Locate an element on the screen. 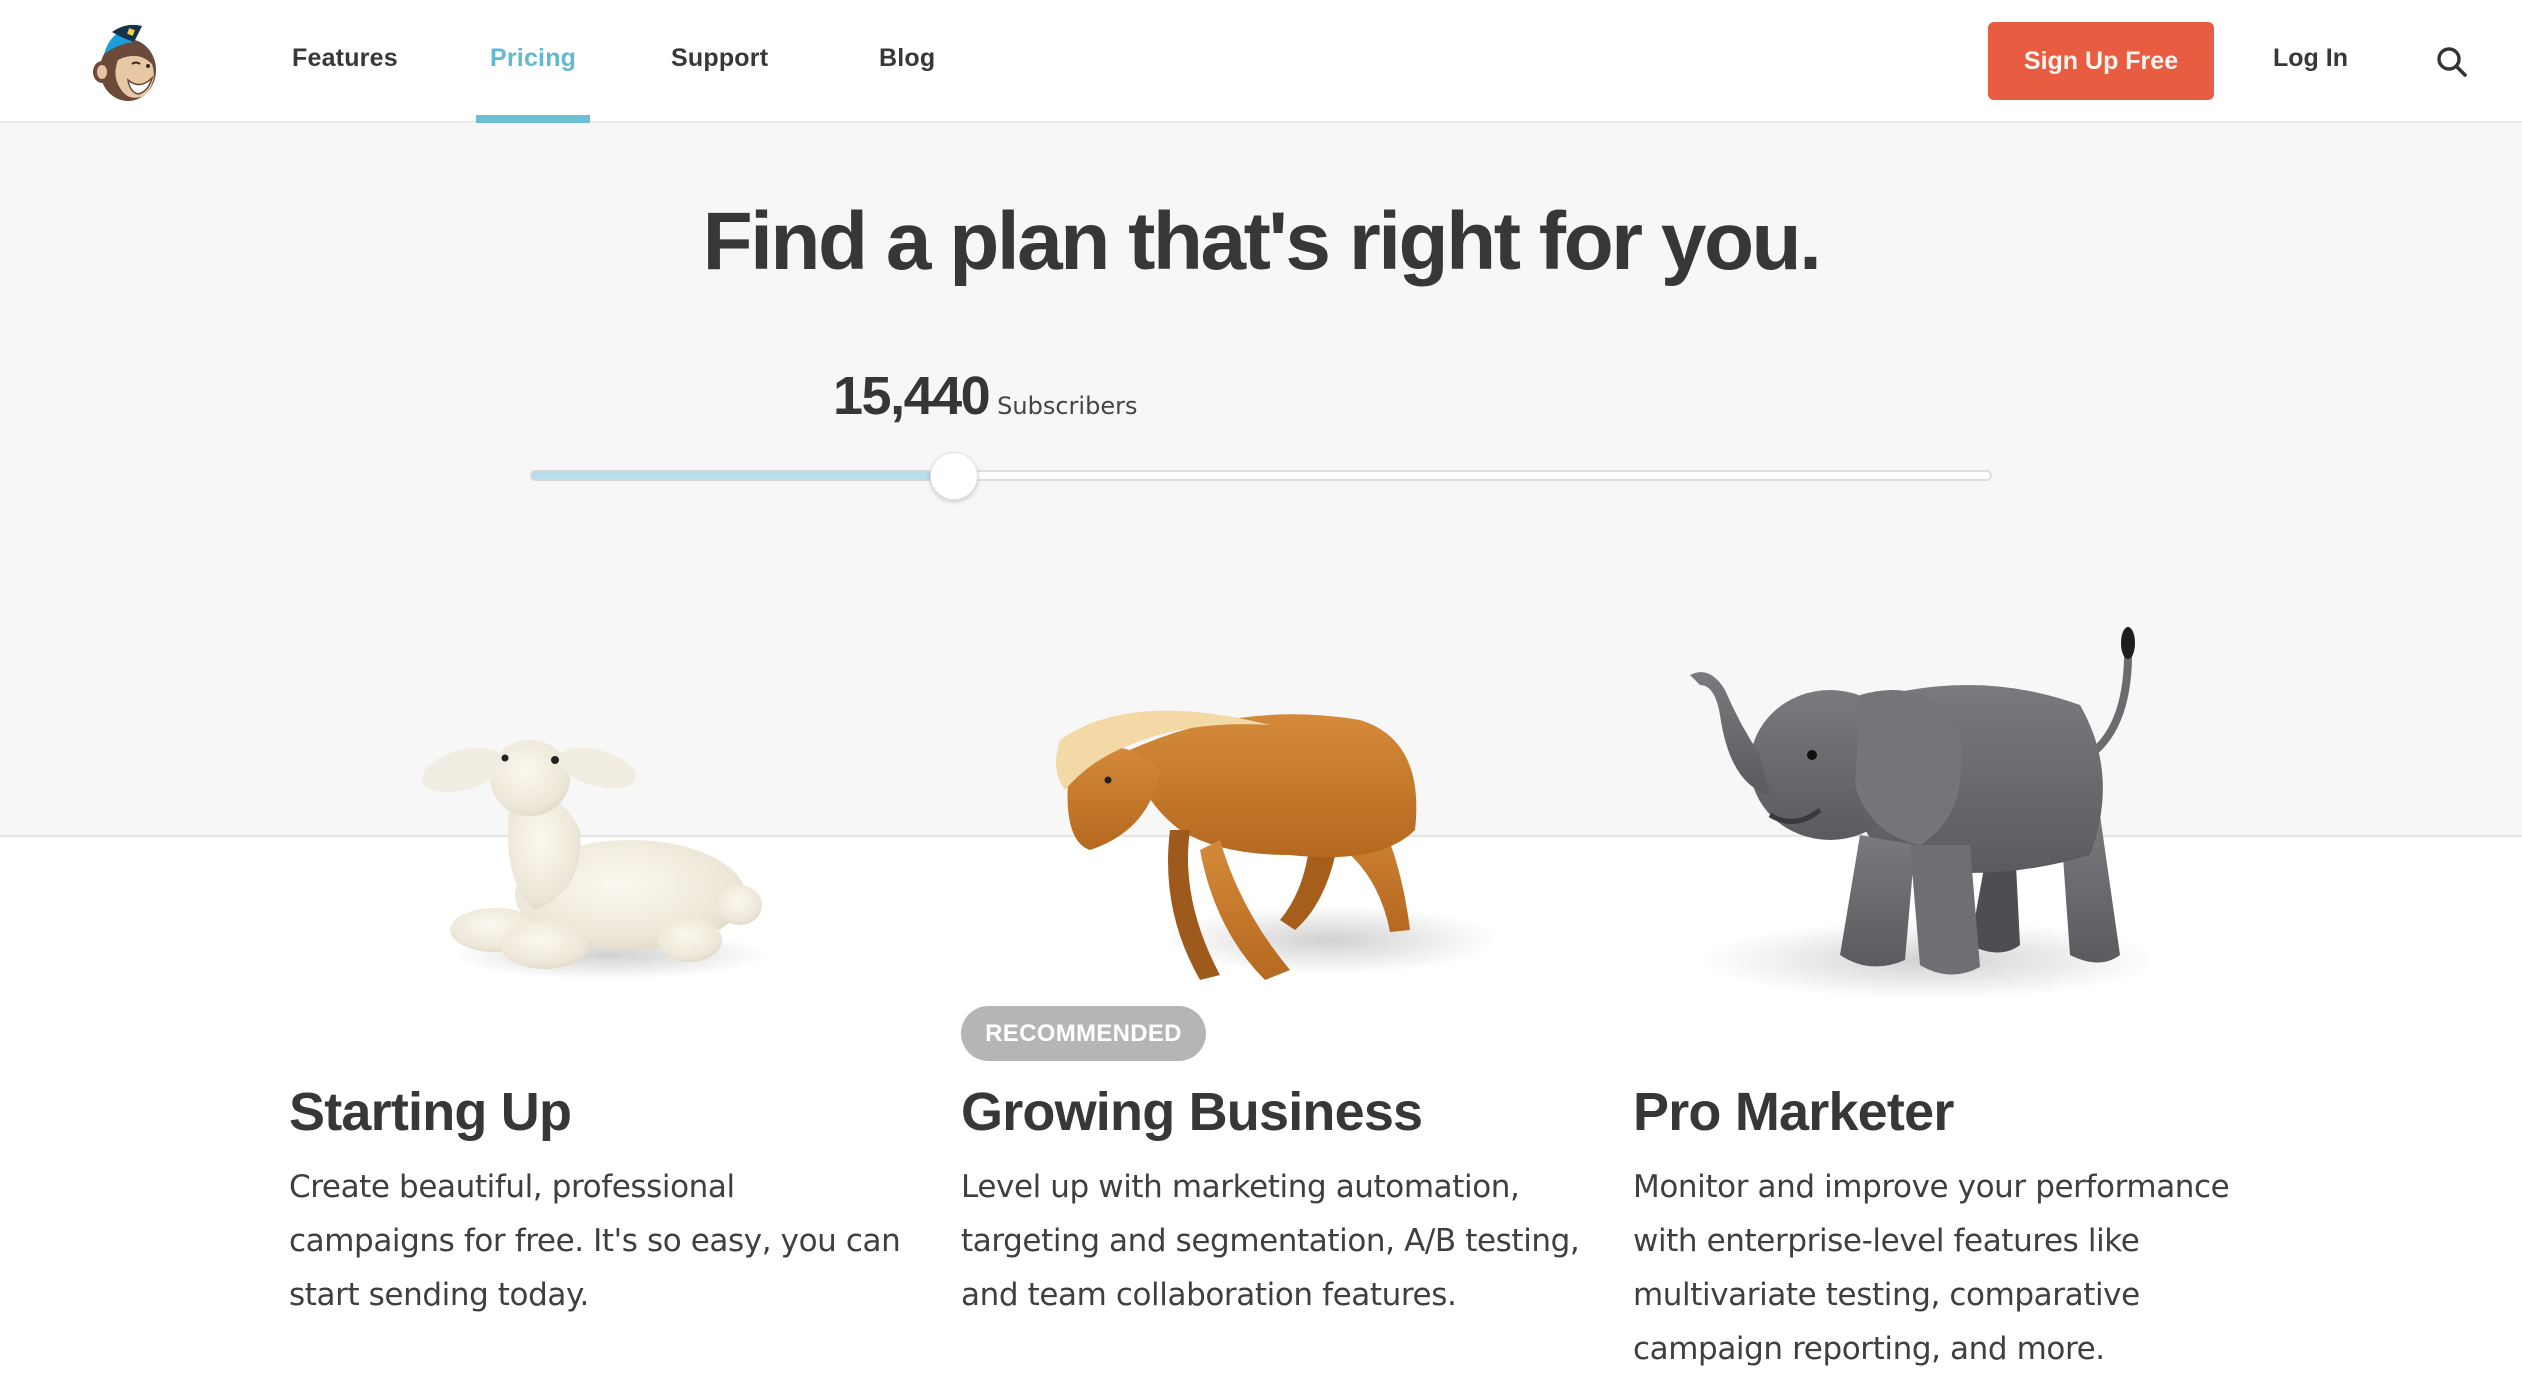 This screenshot has height=1376, width=2522. plan-title: Starting Up is located at coordinates (430, 1112).